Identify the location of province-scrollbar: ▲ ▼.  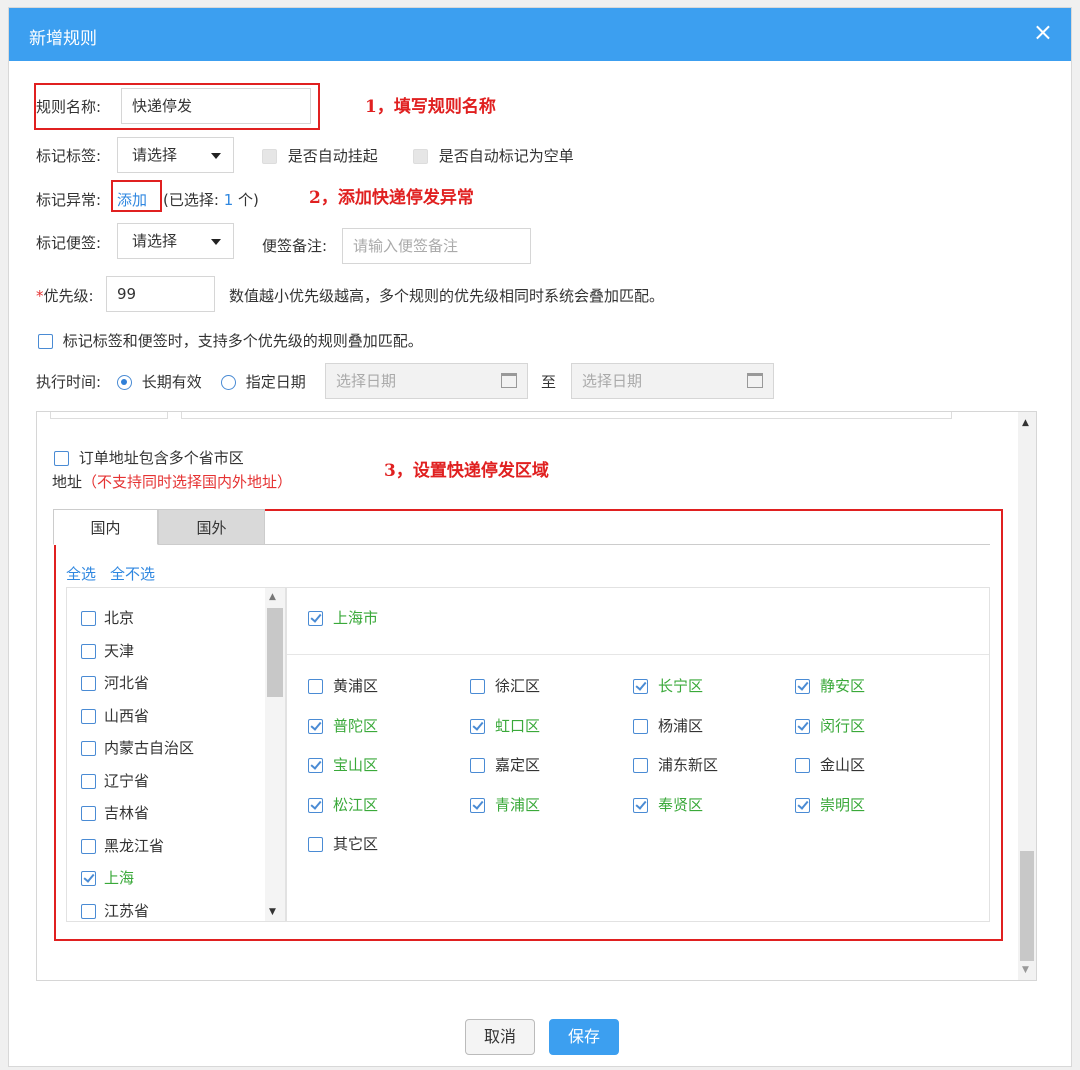
(275, 754).